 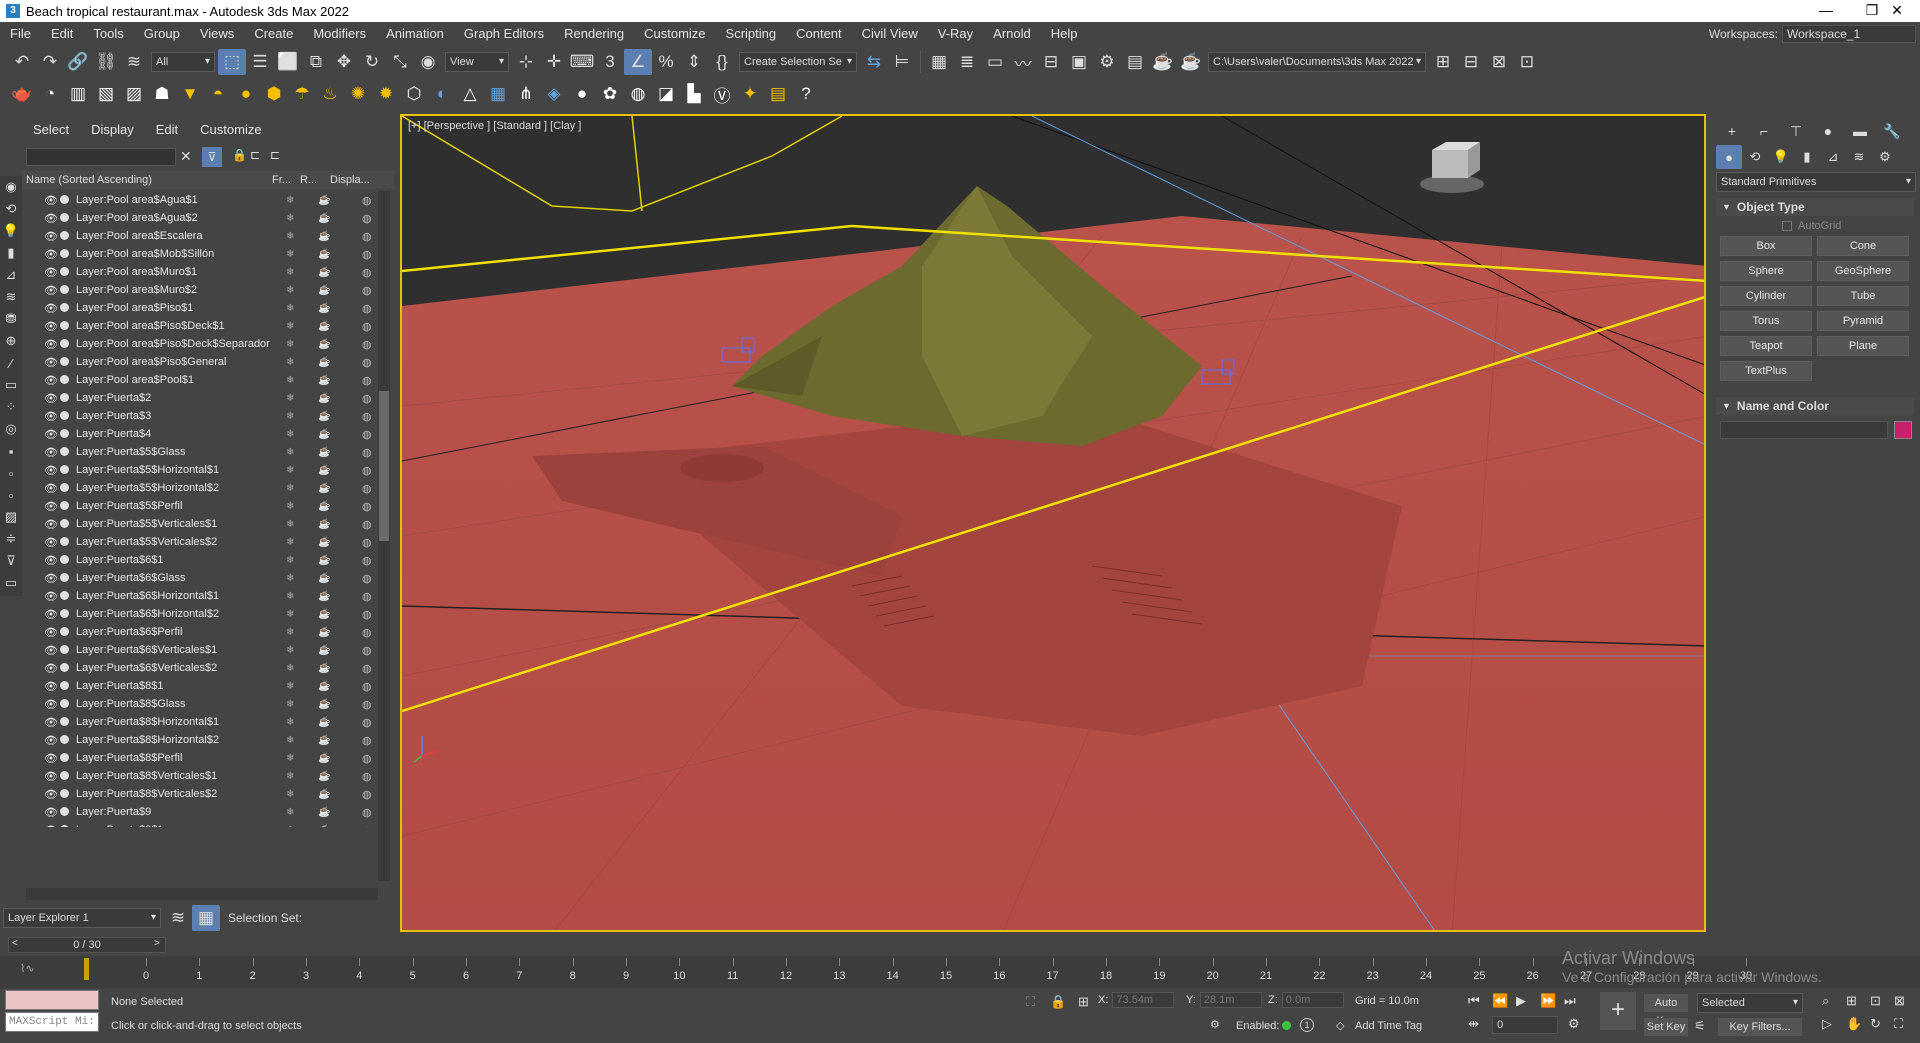 What do you see at coordinates (1898, 1024) in the screenshot?
I see `maximize-viewport-icon: ⛶` at bounding box center [1898, 1024].